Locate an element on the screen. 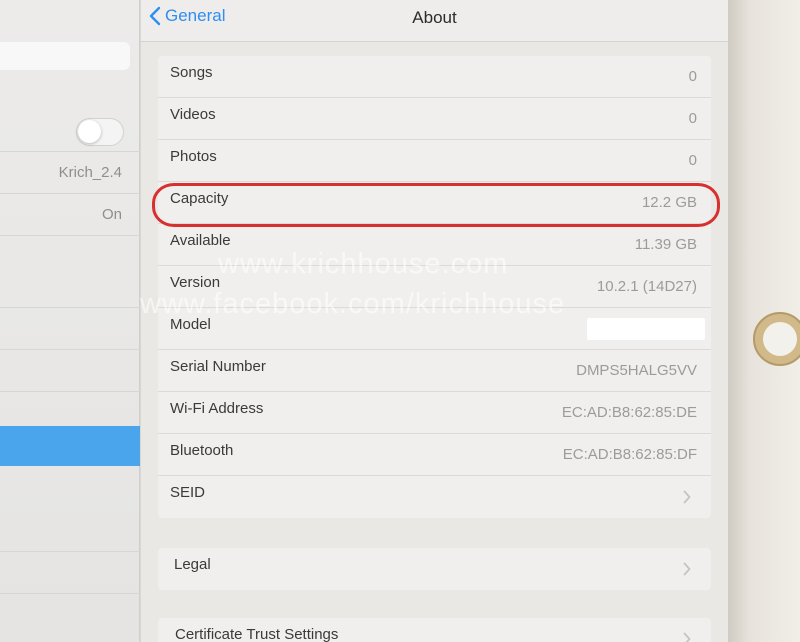  row-label: Songs is located at coordinates (191, 72).